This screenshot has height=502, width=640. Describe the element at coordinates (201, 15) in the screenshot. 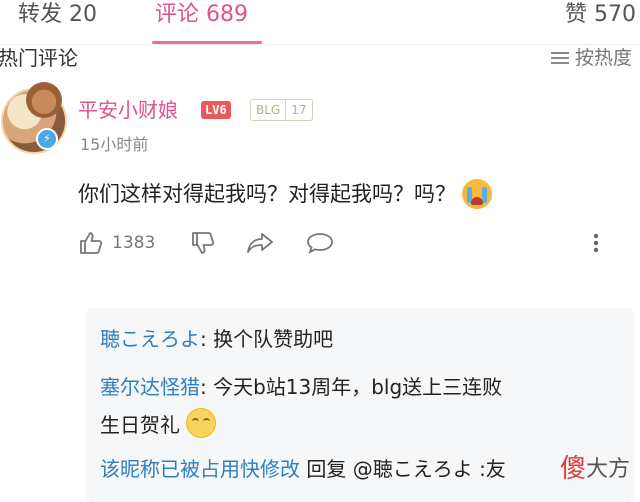

I see `tab-comments: 评论 689` at that location.